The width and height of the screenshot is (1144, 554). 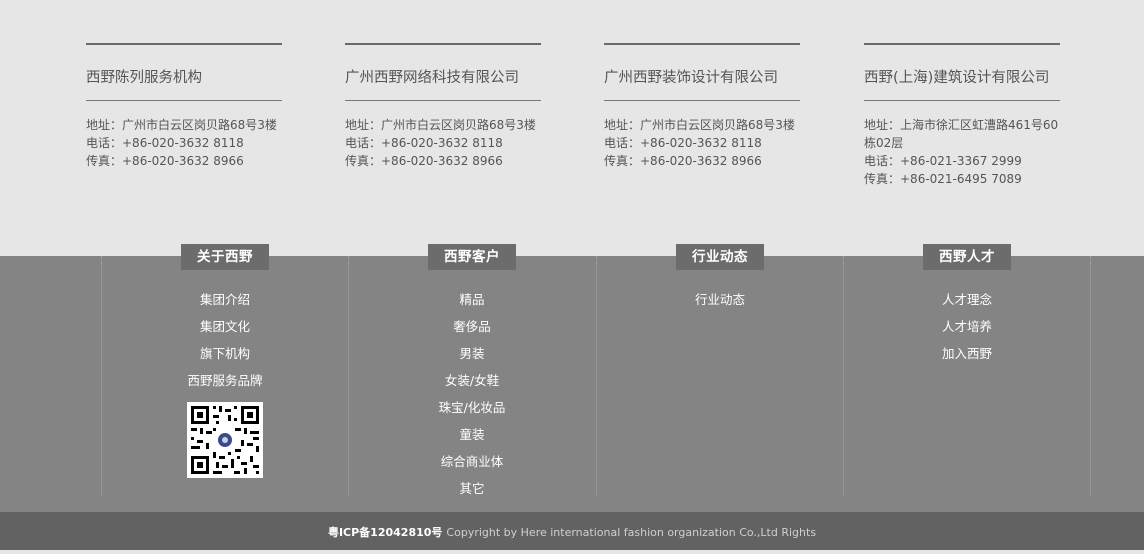 What do you see at coordinates (225, 326) in the screenshot?
I see `nav-link: 集团文化` at bounding box center [225, 326].